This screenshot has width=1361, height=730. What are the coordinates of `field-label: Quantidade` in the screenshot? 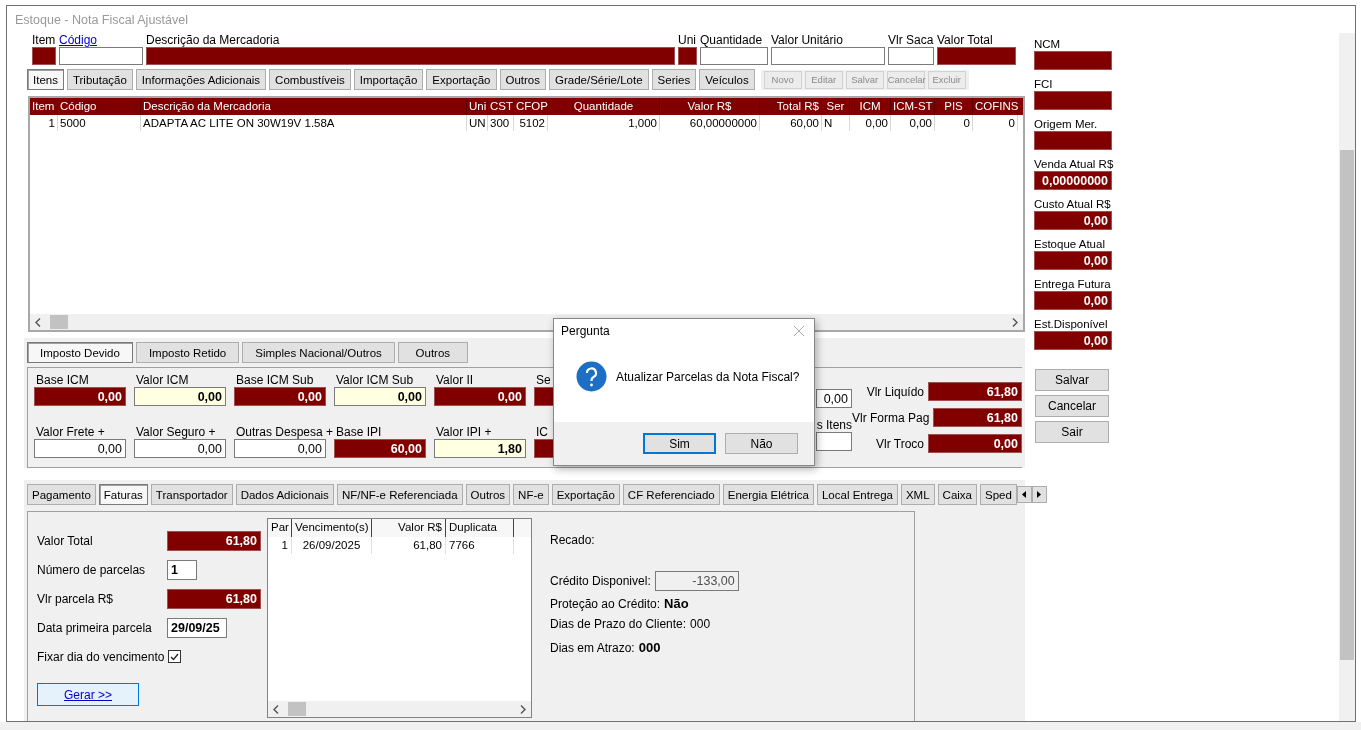 It's located at (732, 40).